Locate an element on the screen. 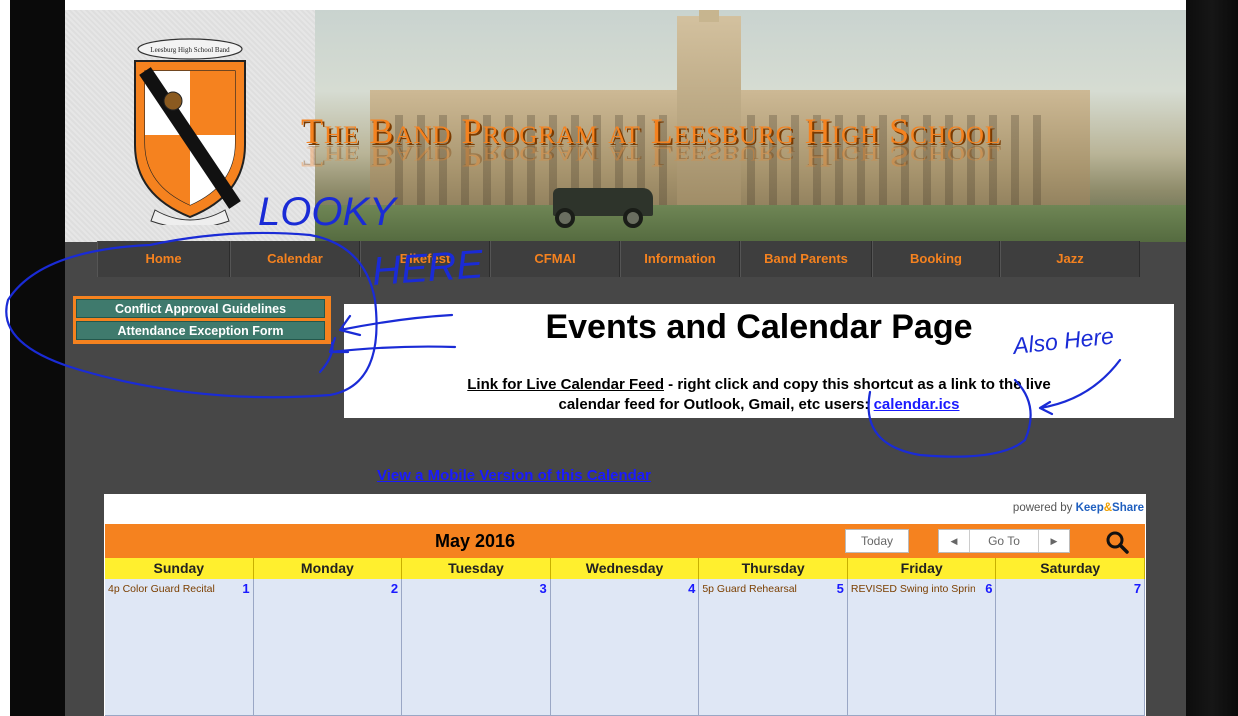 The height and width of the screenshot is (716, 1238). day-cell: 5p Guard Rehearsal 5 is located at coordinates (773, 647).